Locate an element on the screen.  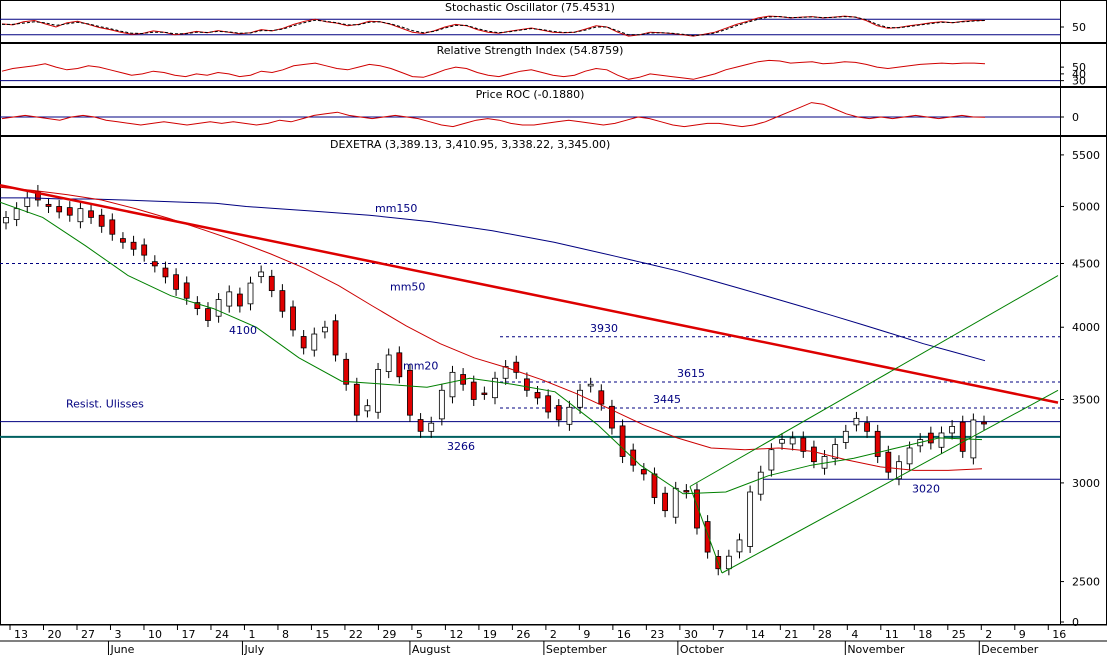
x-tick-label-3: 3 is located at coordinates (117, 634).